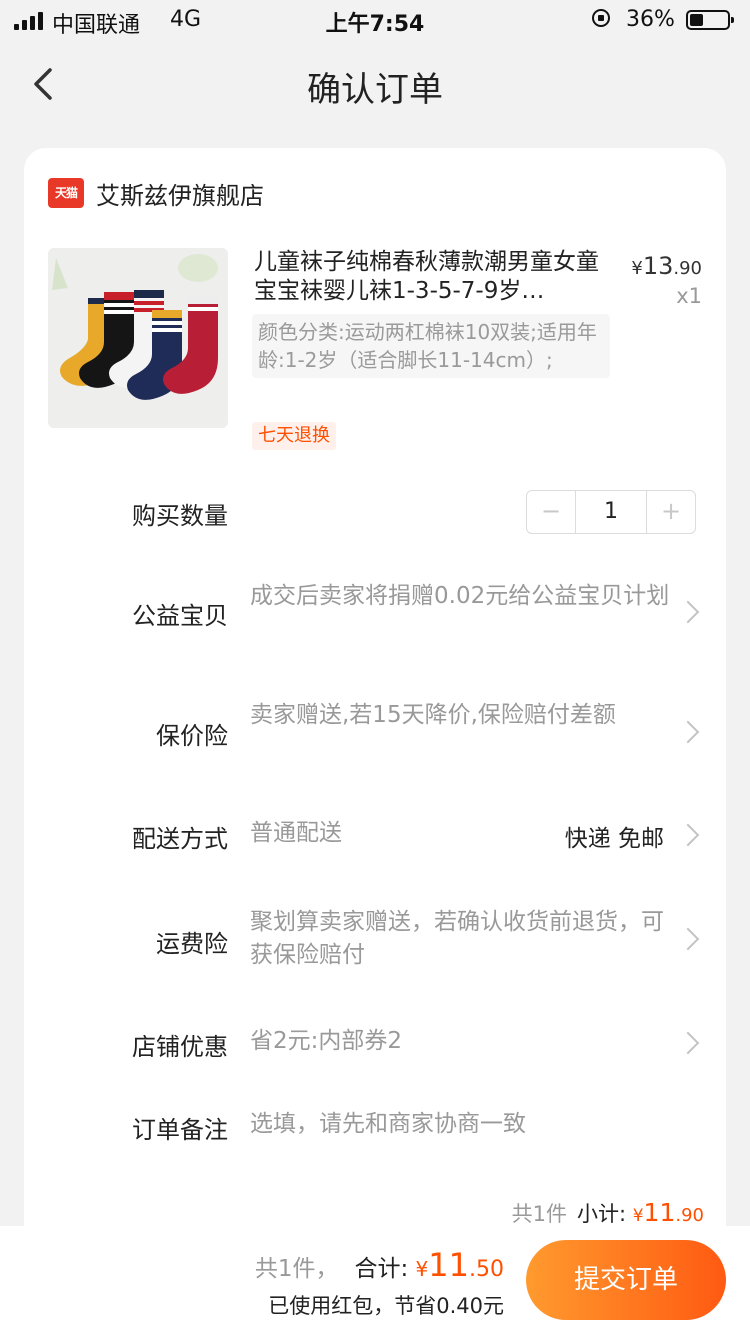 This screenshot has width=750, height=1334. What do you see at coordinates (180, 195) in the screenshot?
I see `shop-name: 艾斯兹伊旗舰店` at bounding box center [180, 195].